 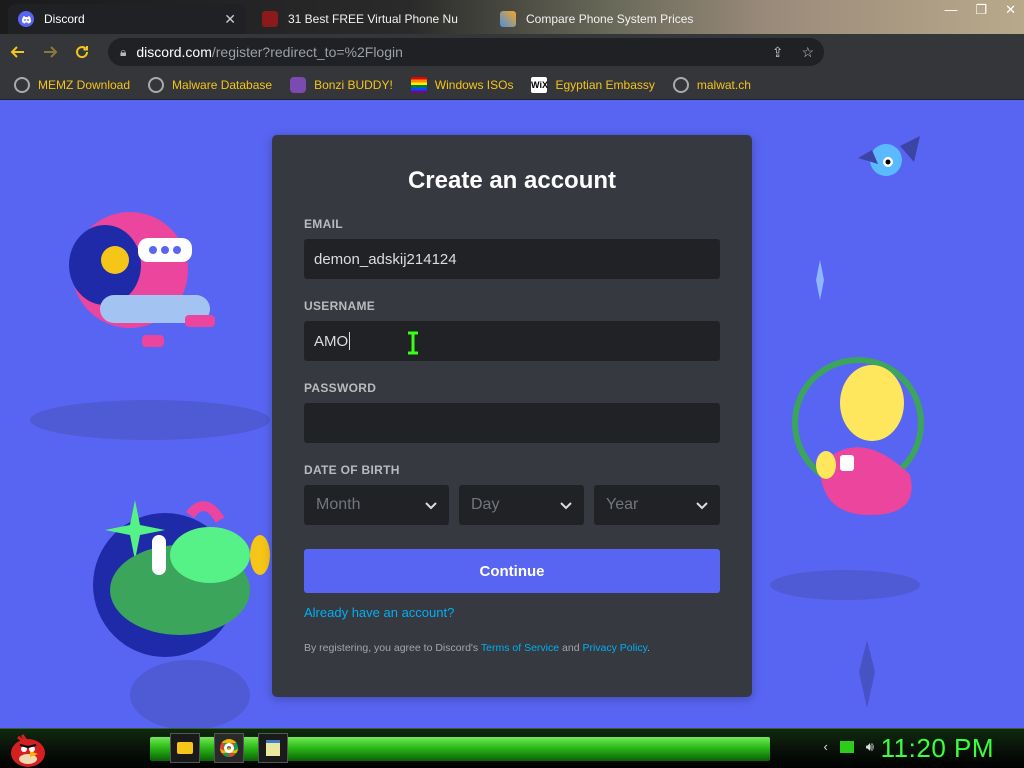 I want to click on bookmark-malware-db: Malware Database, so click(x=210, y=84).